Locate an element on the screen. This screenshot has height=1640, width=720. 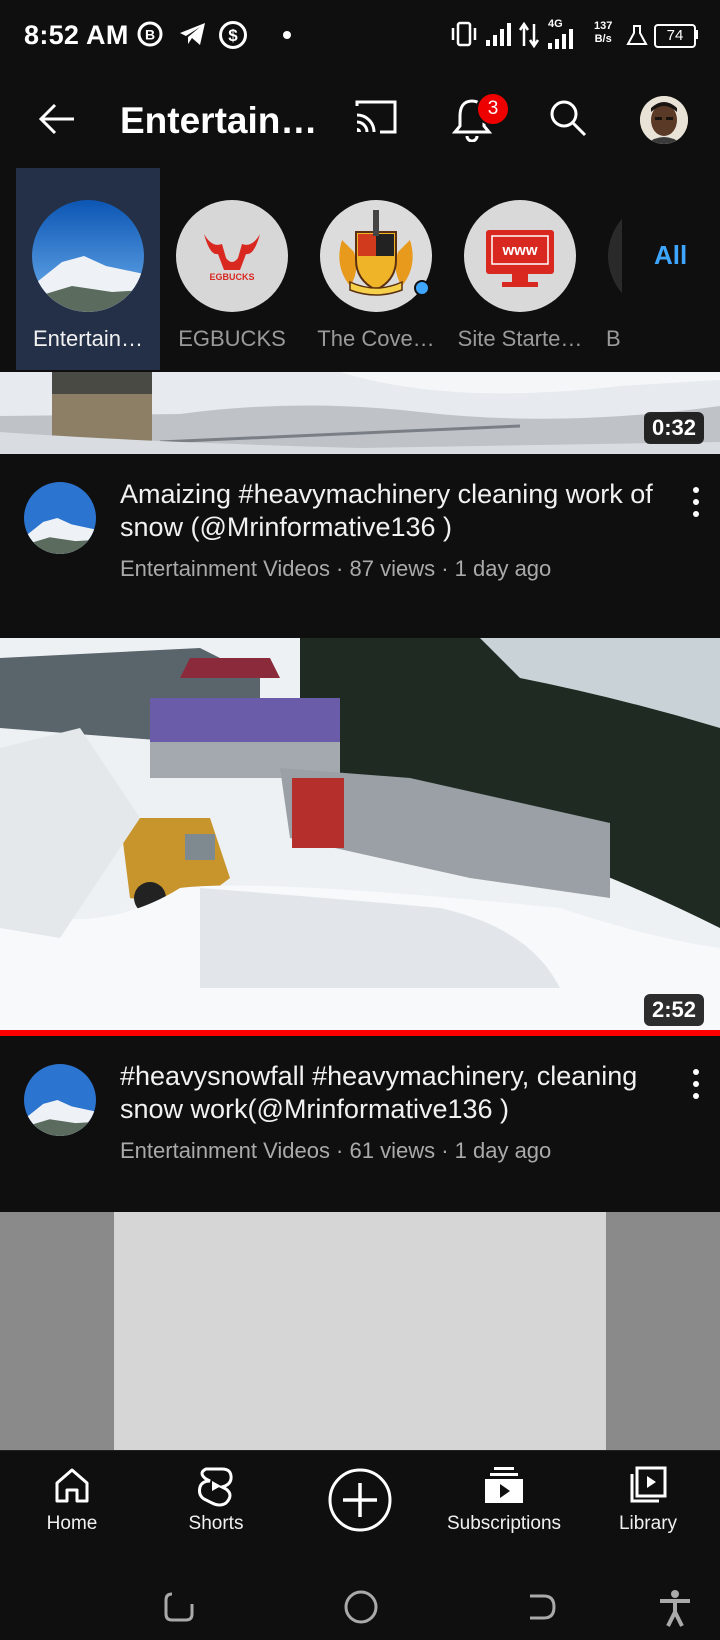
nav-shorts: Shorts is located at coordinates (216, 1507).